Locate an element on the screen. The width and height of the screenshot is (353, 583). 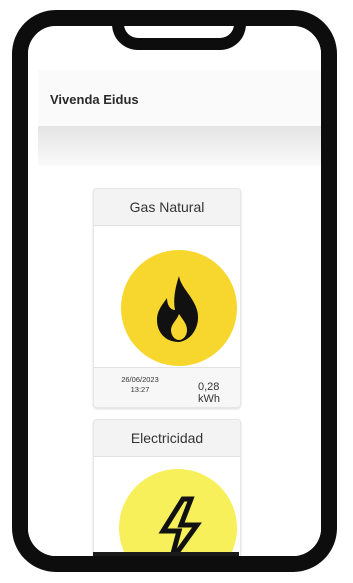
gas-icon-circle is located at coordinates (179, 308).